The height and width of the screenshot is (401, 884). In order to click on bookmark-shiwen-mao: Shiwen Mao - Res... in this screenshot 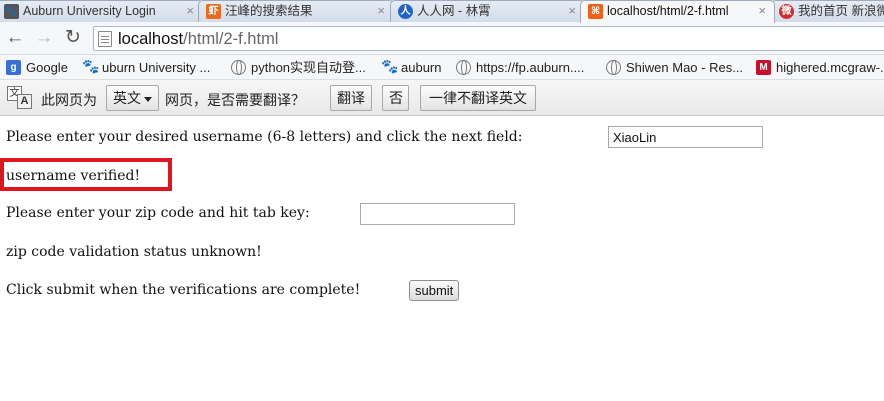, I will do `click(674, 67)`.